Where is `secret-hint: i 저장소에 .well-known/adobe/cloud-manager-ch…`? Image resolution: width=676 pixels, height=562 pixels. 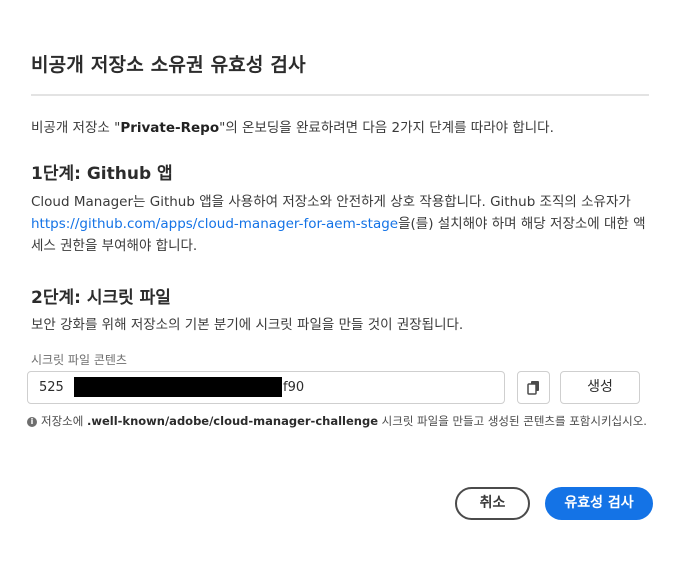 secret-hint: i 저장소에 .well-known/adobe/cloud-manager-ch… is located at coordinates (337, 421).